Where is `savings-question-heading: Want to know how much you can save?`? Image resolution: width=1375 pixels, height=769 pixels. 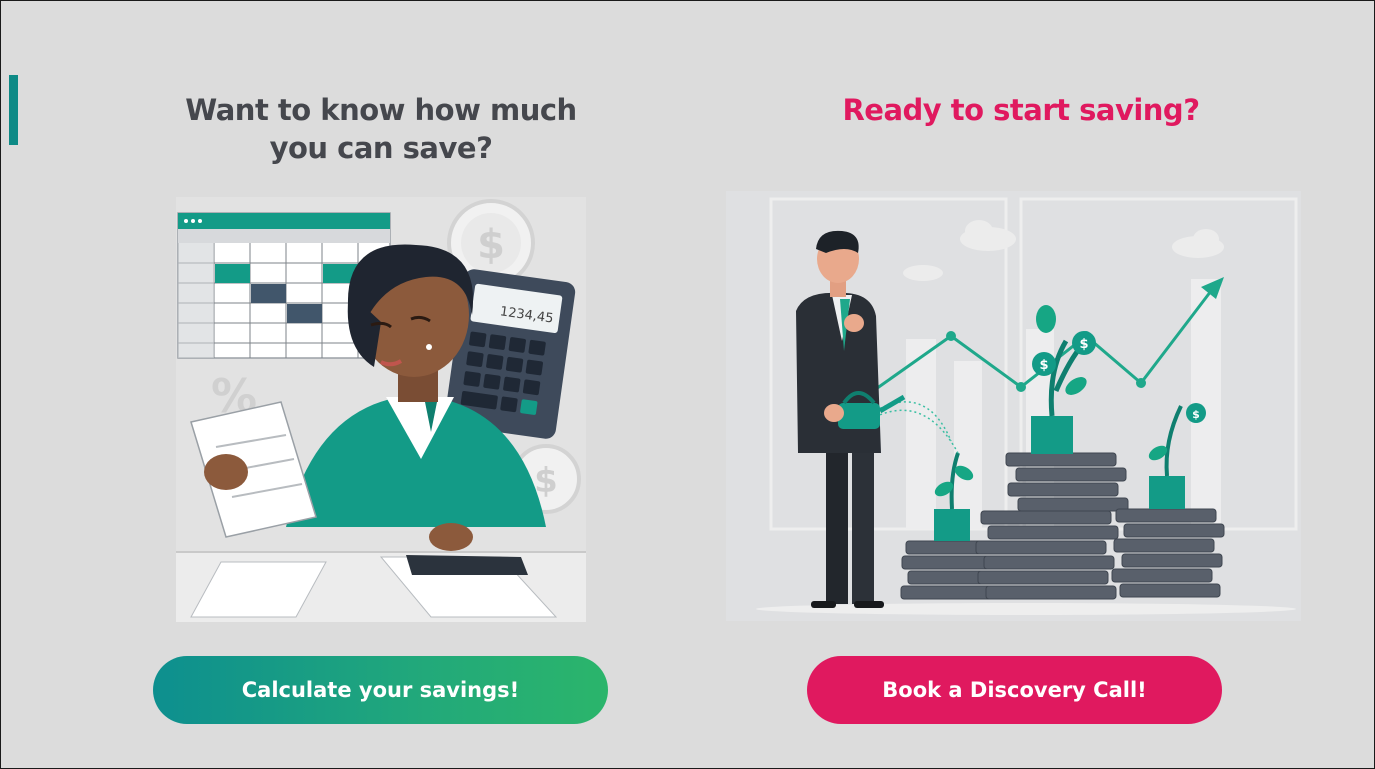 savings-question-heading: Want to know how much you can save? is located at coordinates (381, 129).